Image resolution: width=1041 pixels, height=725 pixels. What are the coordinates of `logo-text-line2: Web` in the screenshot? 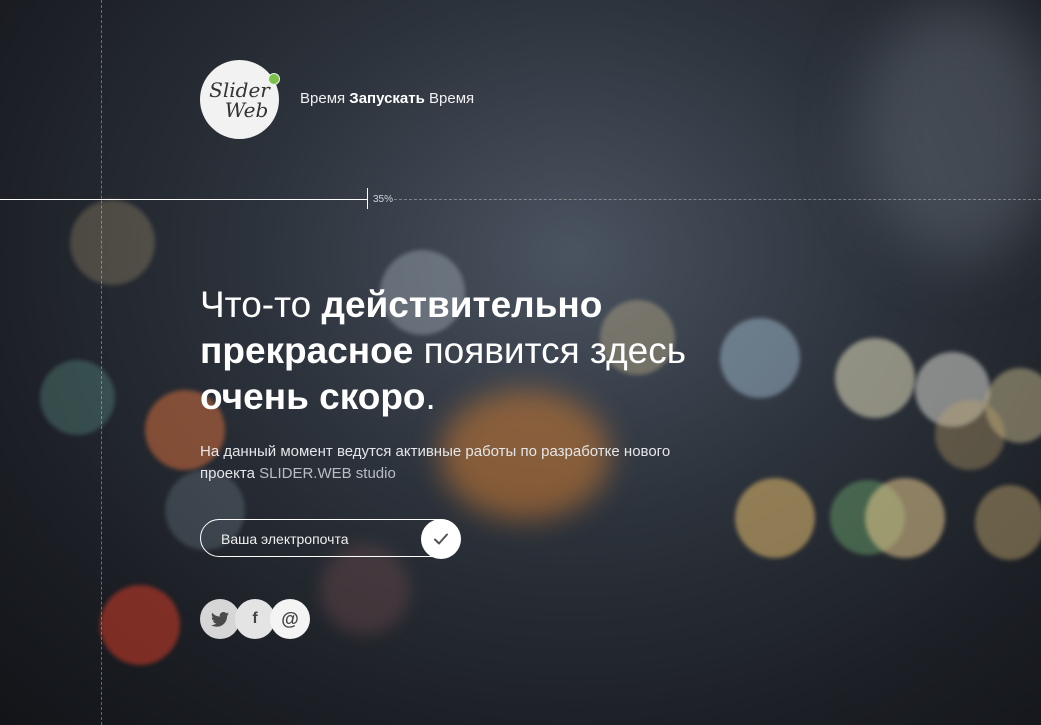 It's located at (246, 109).